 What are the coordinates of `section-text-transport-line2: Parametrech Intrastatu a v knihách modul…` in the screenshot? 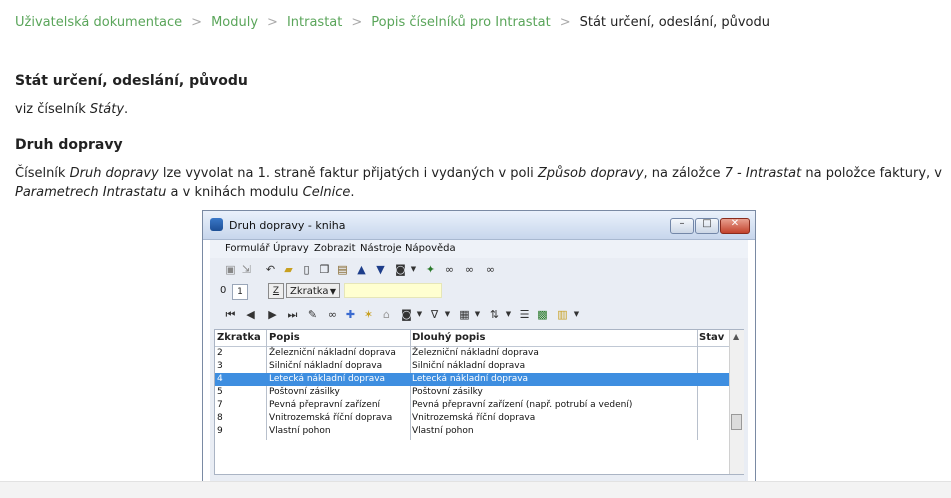 It's located at (185, 192).